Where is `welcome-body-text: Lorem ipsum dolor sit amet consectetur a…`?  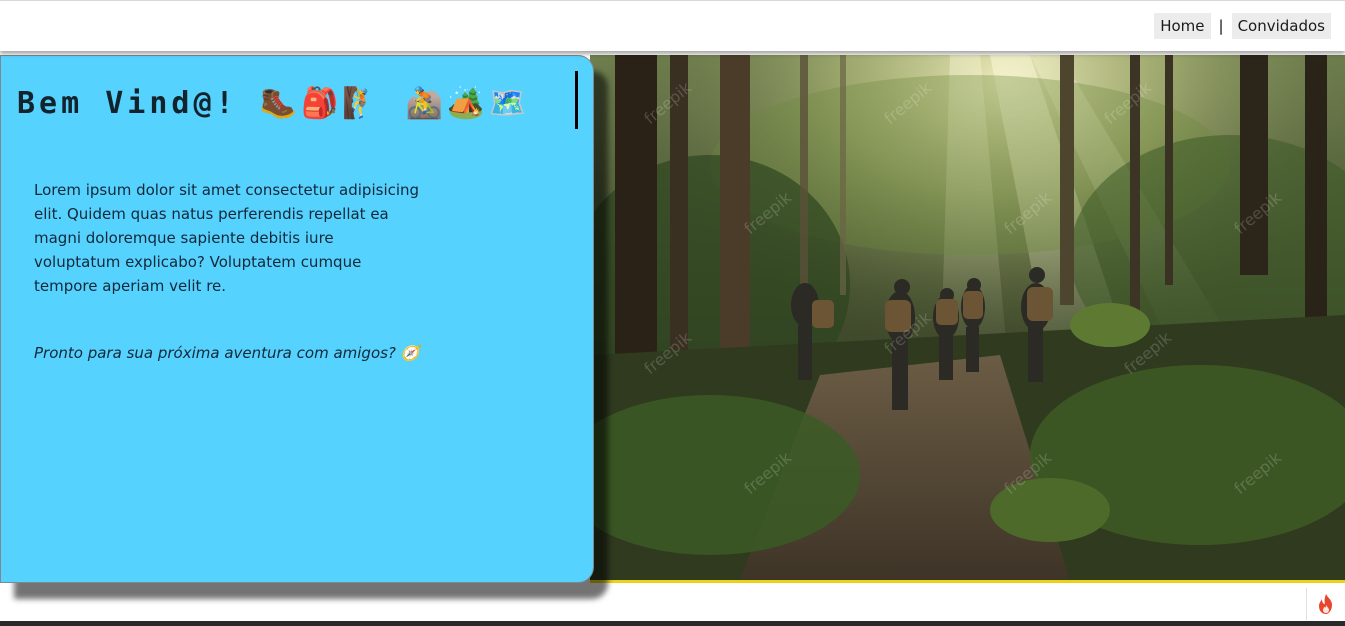 welcome-body-text: Lorem ipsum dolor sit amet consectetur a… is located at coordinates (227, 238).